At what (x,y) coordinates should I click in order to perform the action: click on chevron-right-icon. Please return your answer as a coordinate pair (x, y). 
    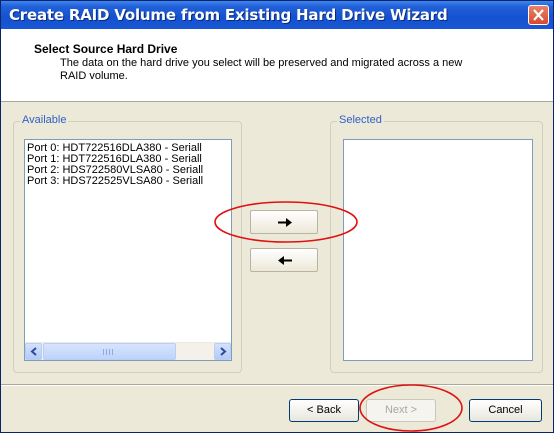
    Looking at the image, I should click on (223, 351).